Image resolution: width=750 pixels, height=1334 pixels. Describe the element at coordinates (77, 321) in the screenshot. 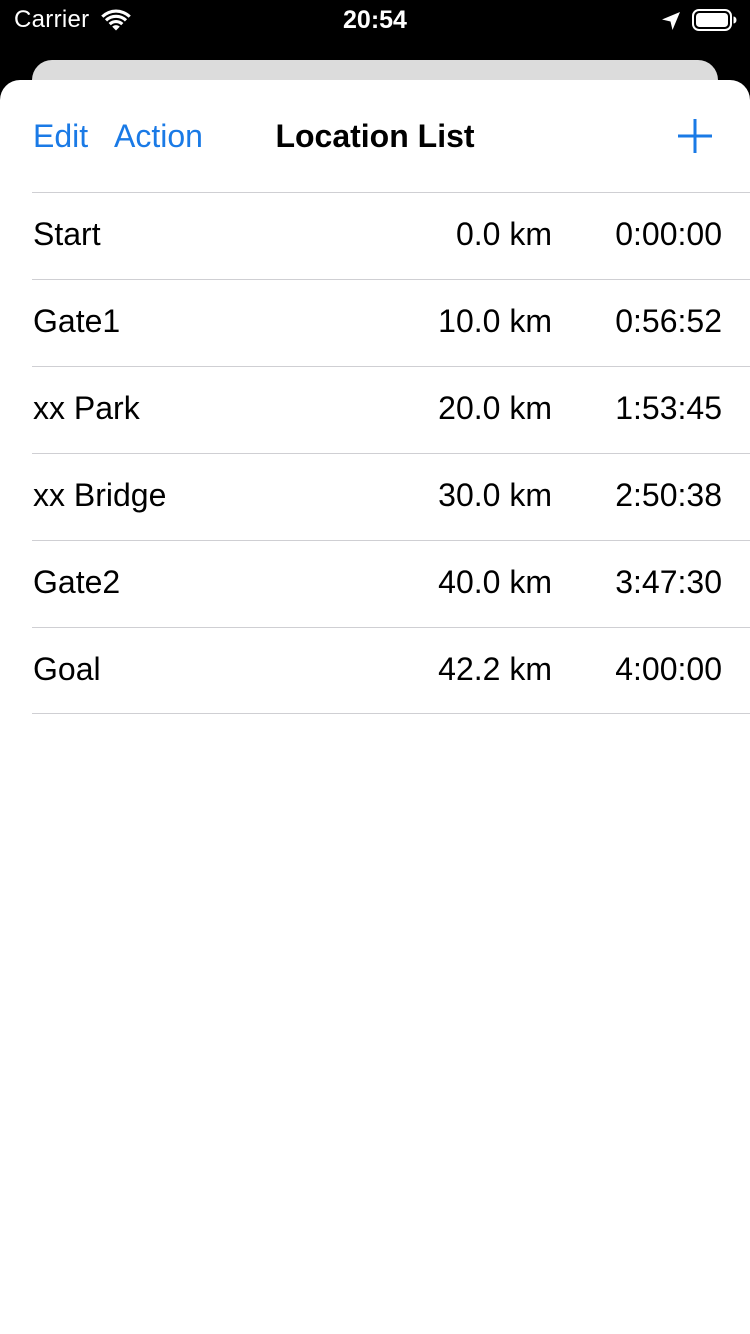

I see `location-name: Gate1` at that location.